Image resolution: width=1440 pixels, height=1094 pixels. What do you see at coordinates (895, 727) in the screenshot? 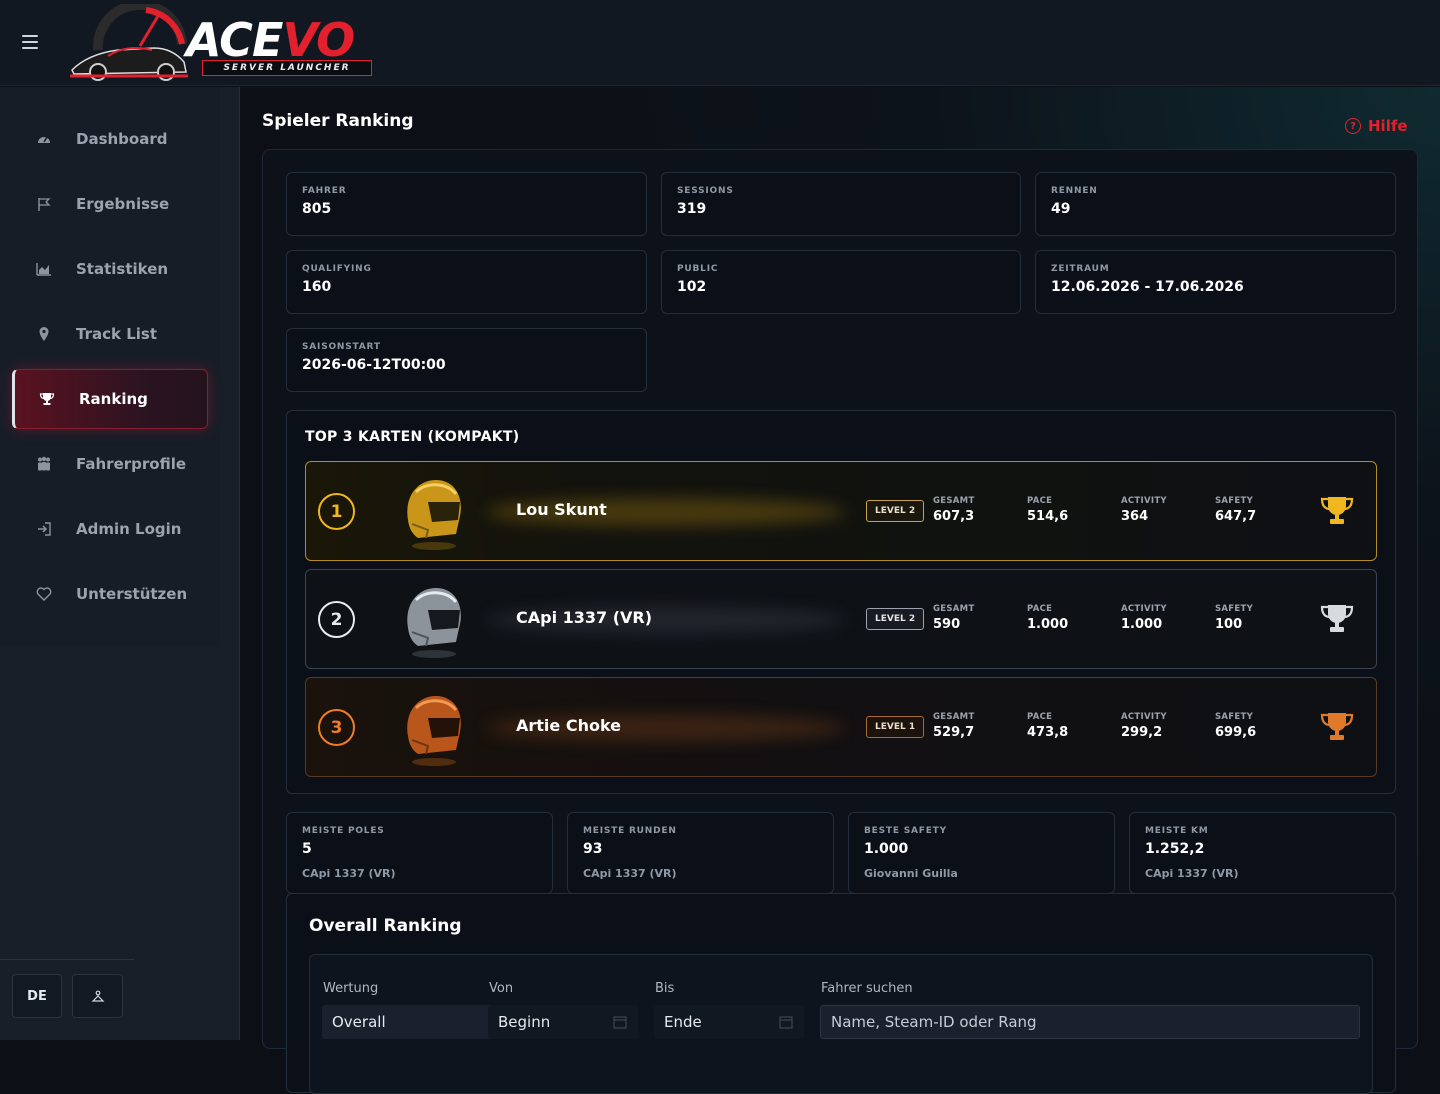
I see `level-badge: LEVEL 1` at bounding box center [895, 727].